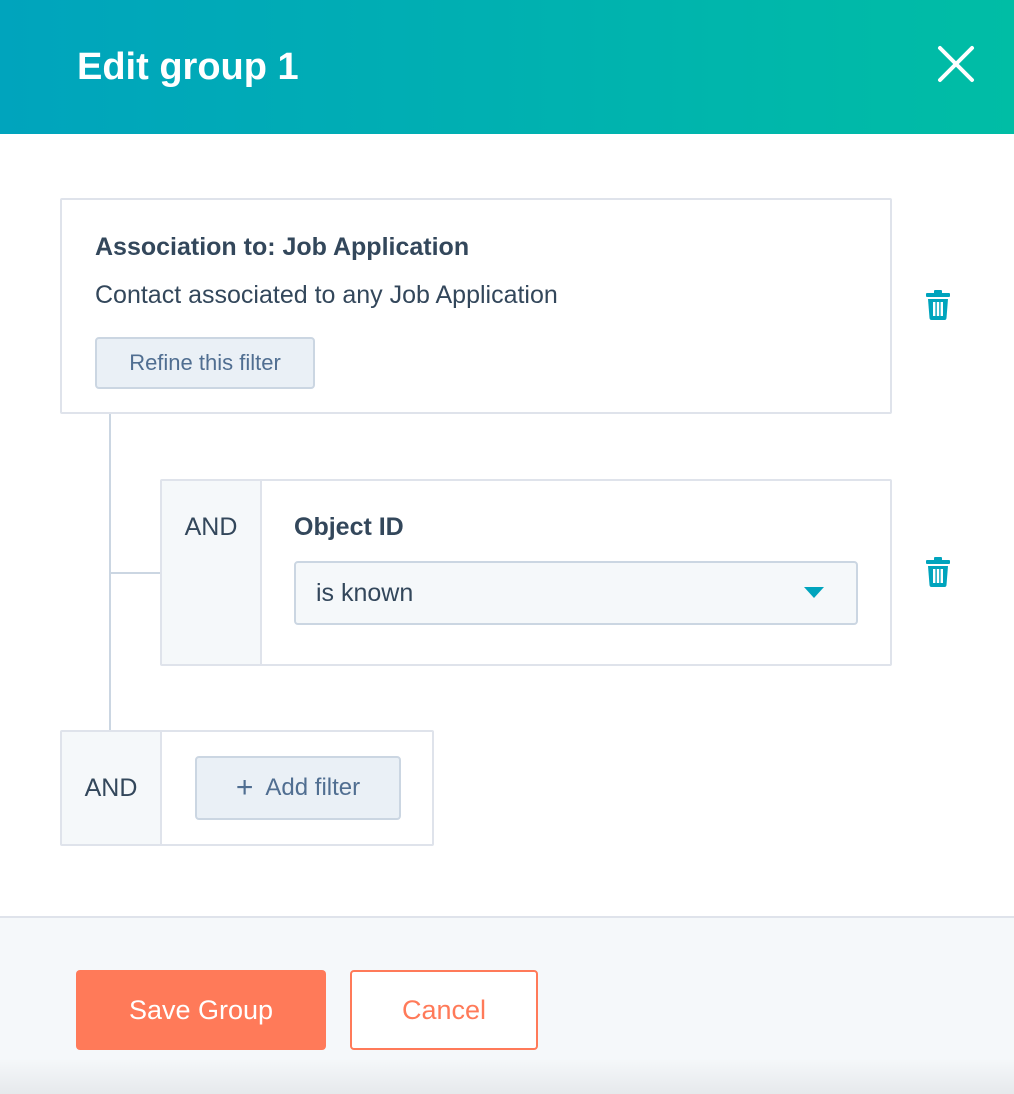  I want to click on delete-sub-filter-button, so click(938, 572).